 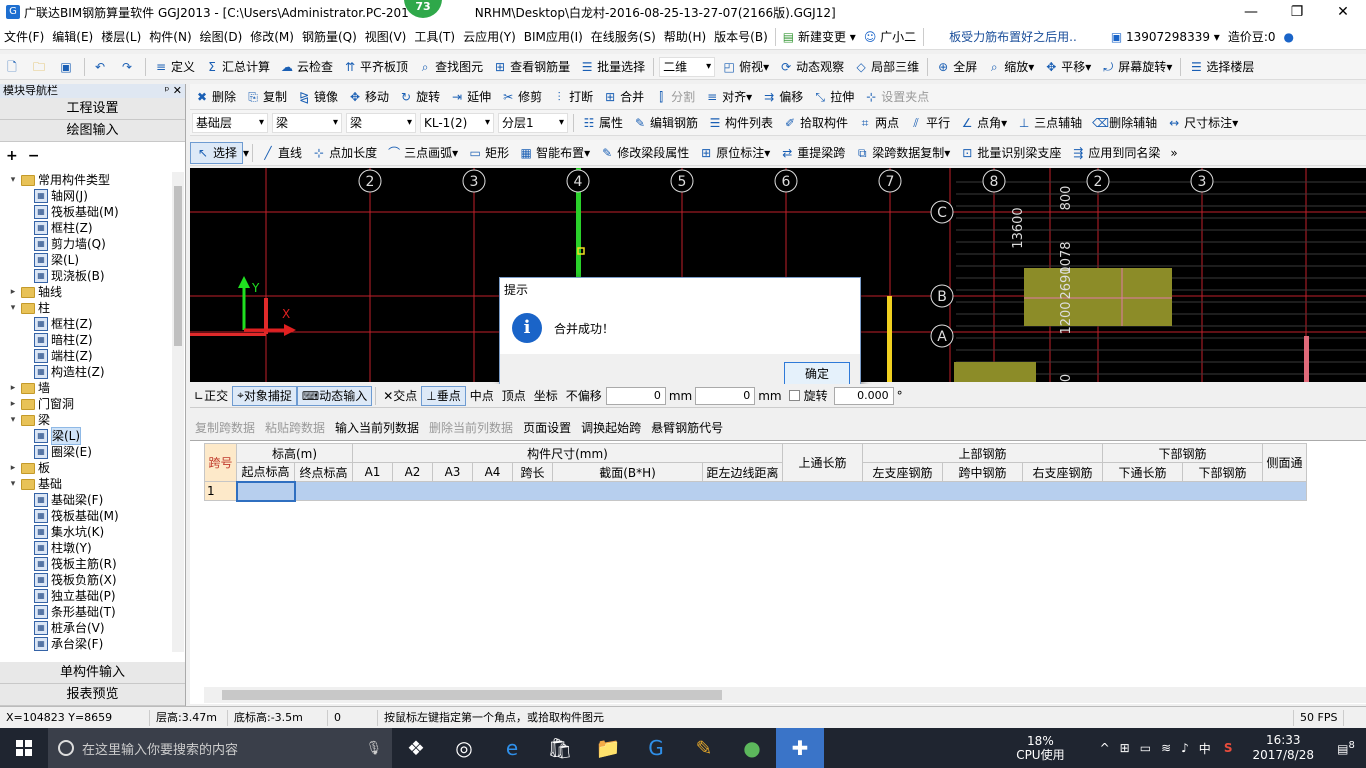 I want to click on grid-tool-button: 粘贴跨数据, so click(x=295, y=427).